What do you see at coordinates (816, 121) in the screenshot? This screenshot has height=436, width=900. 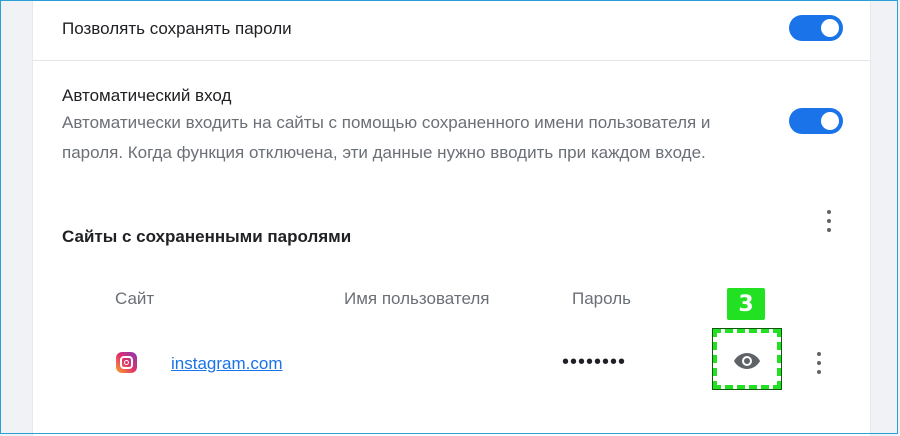 I see `auto-signin-toggle` at bounding box center [816, 121].